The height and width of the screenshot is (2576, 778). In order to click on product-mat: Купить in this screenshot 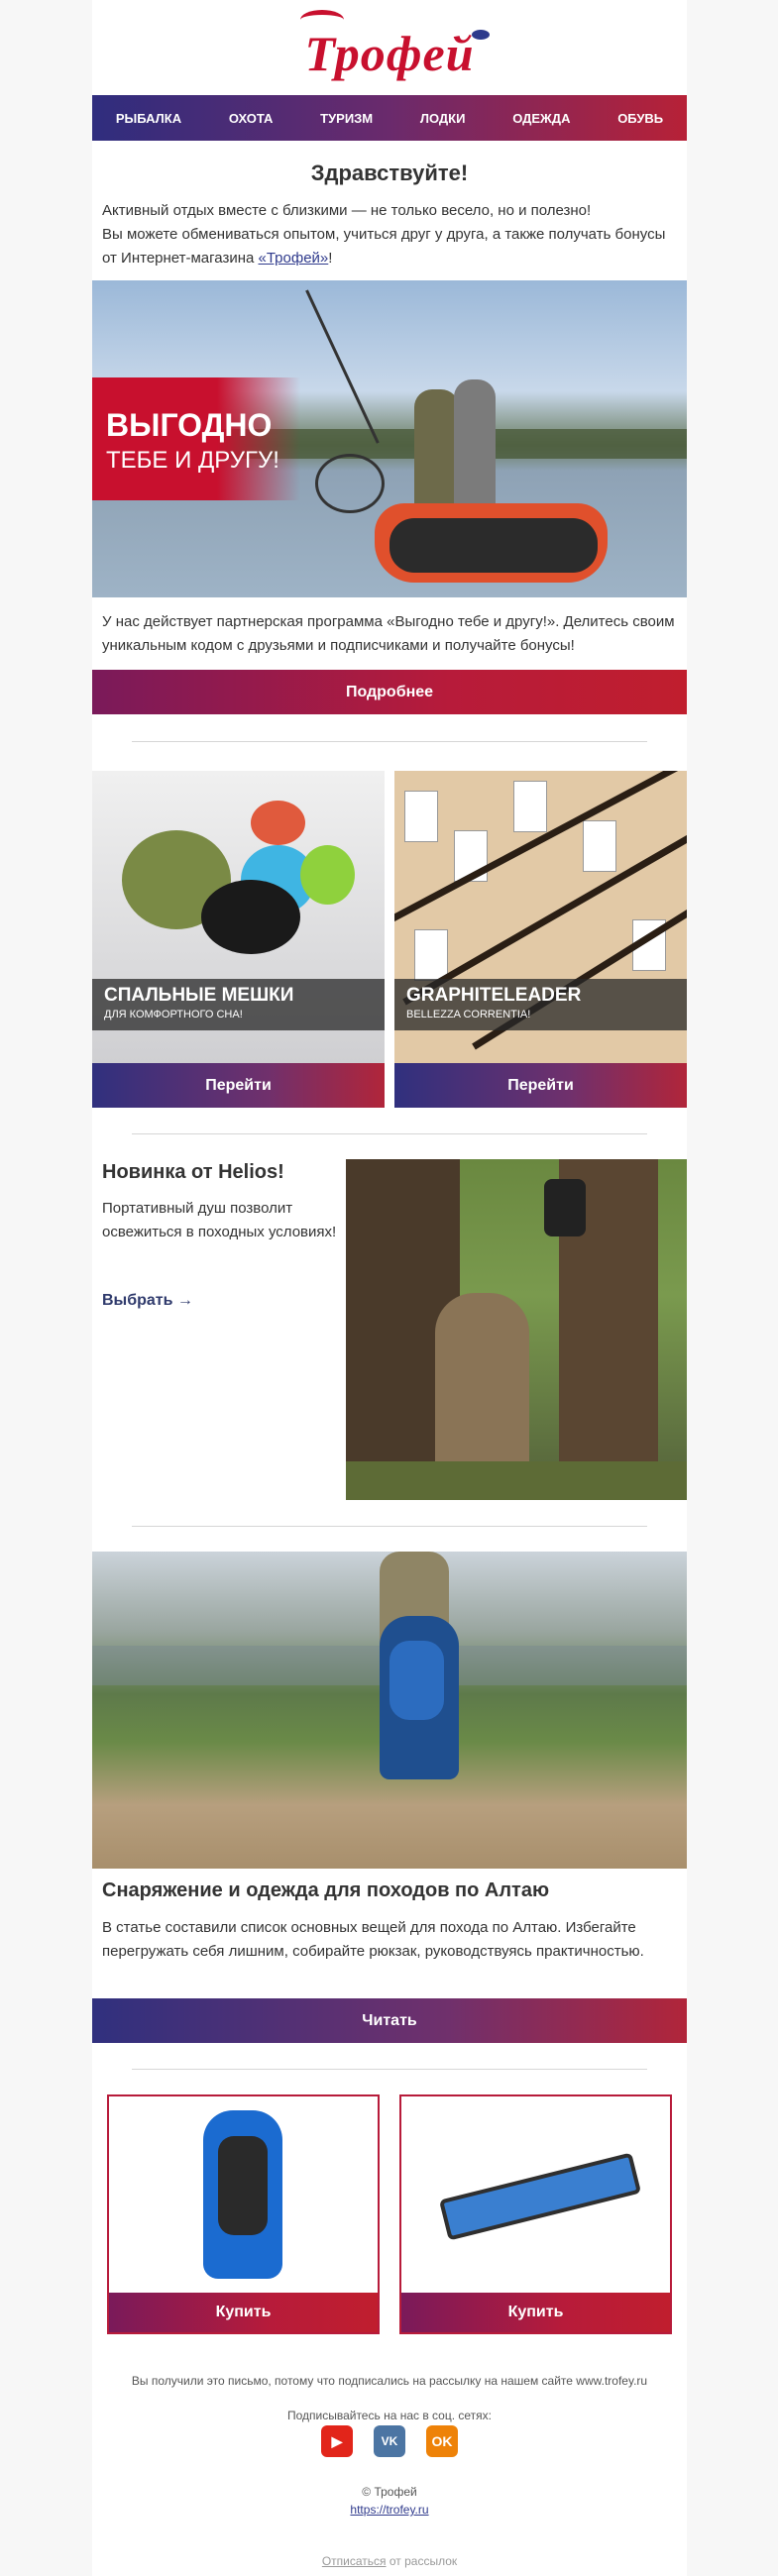, I will do `click(535, 2214)`.